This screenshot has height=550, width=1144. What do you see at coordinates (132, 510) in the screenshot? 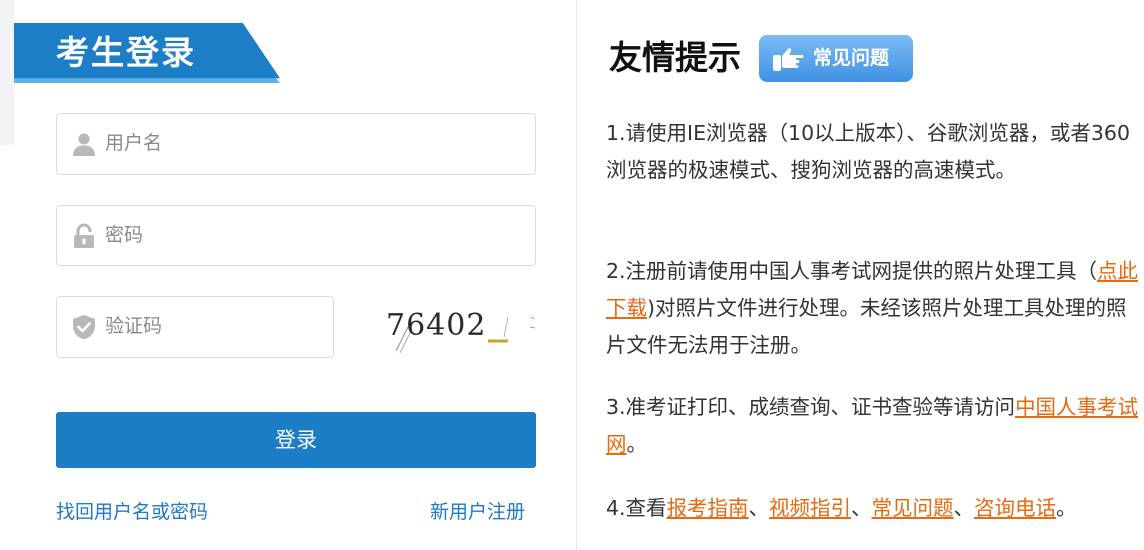
I see `forgot-credentials-link: 找回用户名或密码` at bounding box center [132, 510].